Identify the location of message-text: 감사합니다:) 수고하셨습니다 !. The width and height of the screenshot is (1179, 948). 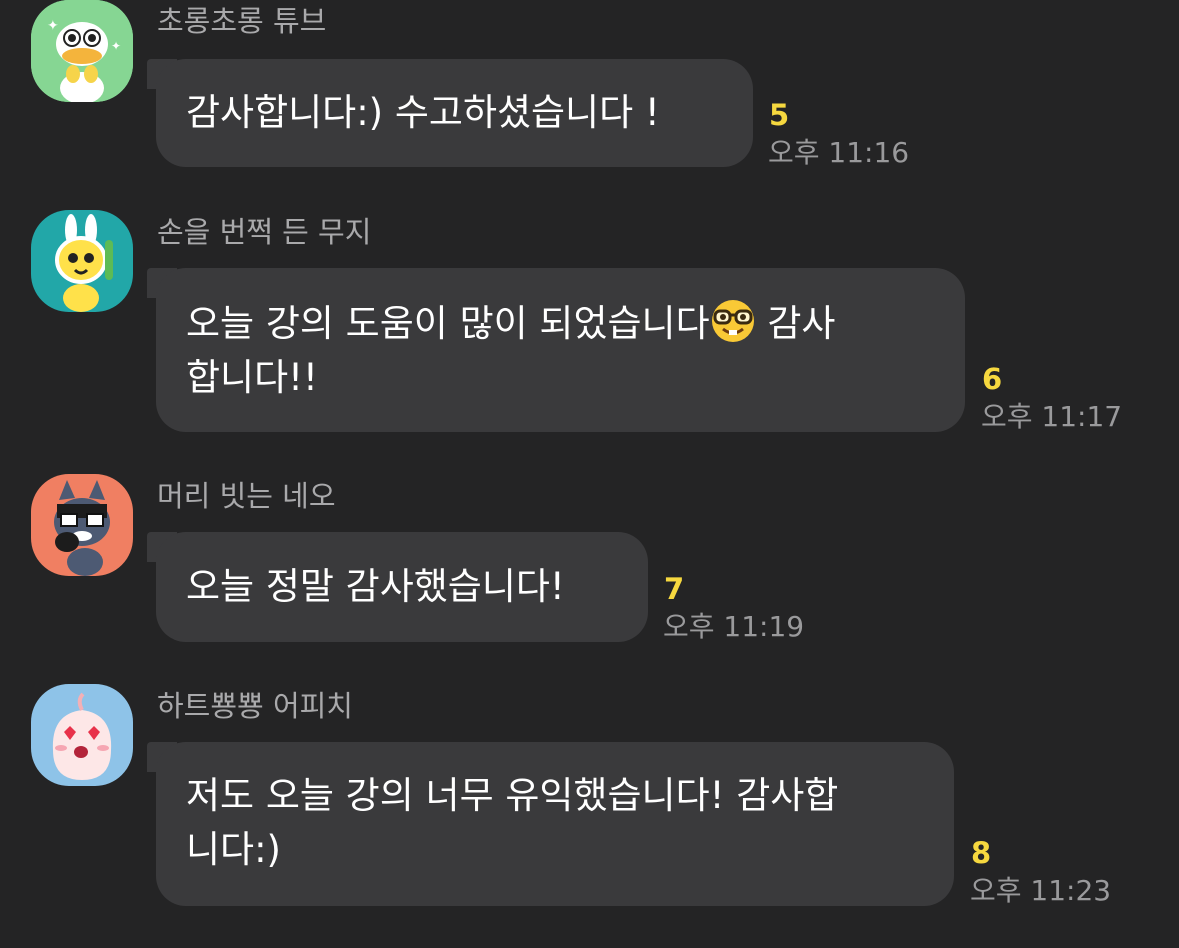
(423, 112).